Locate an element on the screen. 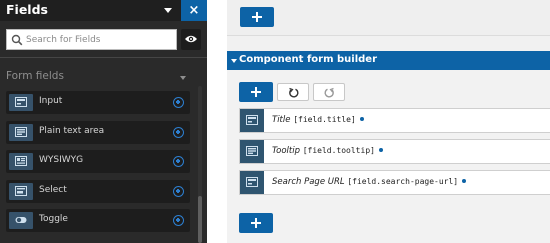  component-name: Search Page URL is located at coordinates (308, 182).